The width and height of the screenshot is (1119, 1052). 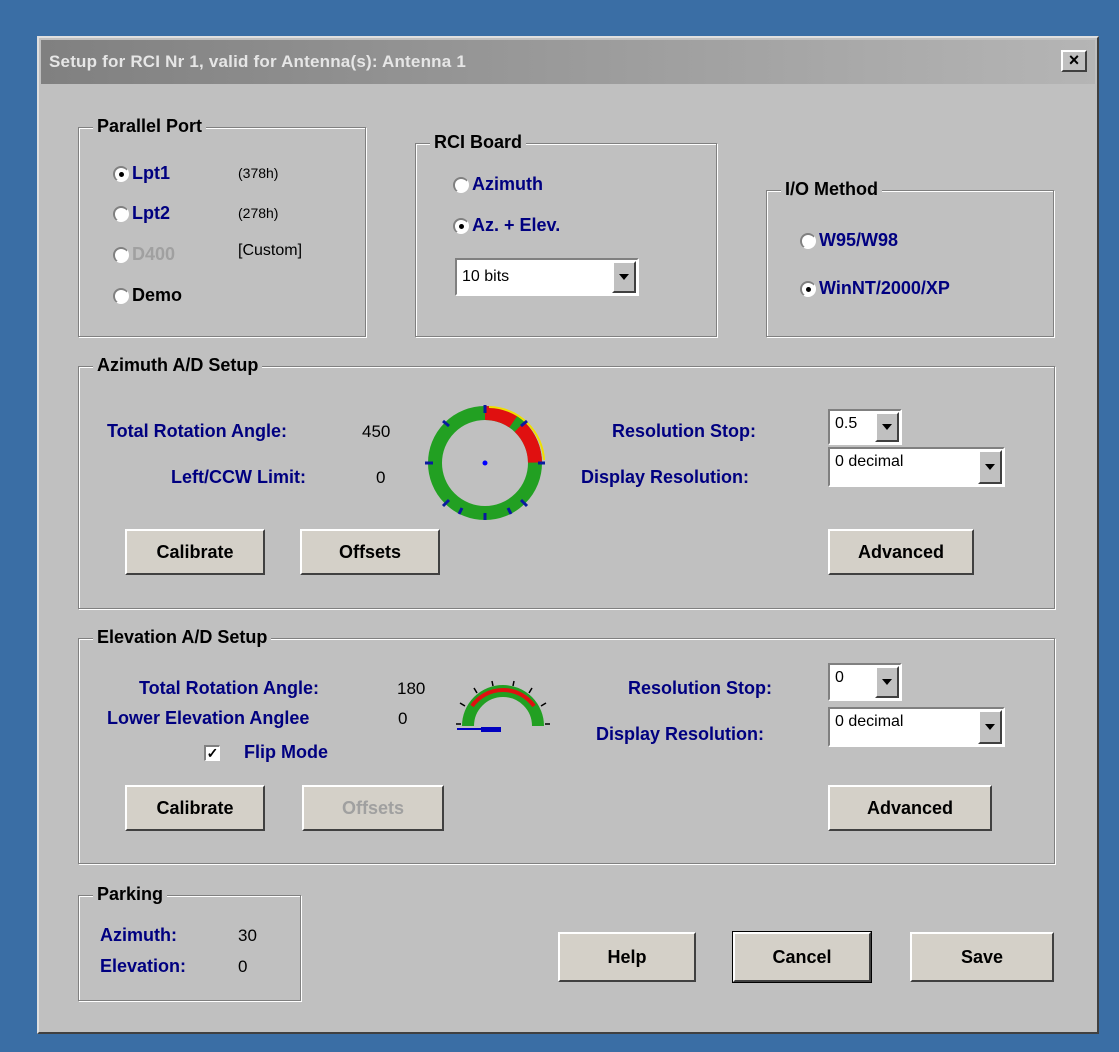 What do you see at coordinates (516, 225) in the screenshot?
I see `az-elev-option-label: Az. + Elev.` at bounding box center [516, 225].